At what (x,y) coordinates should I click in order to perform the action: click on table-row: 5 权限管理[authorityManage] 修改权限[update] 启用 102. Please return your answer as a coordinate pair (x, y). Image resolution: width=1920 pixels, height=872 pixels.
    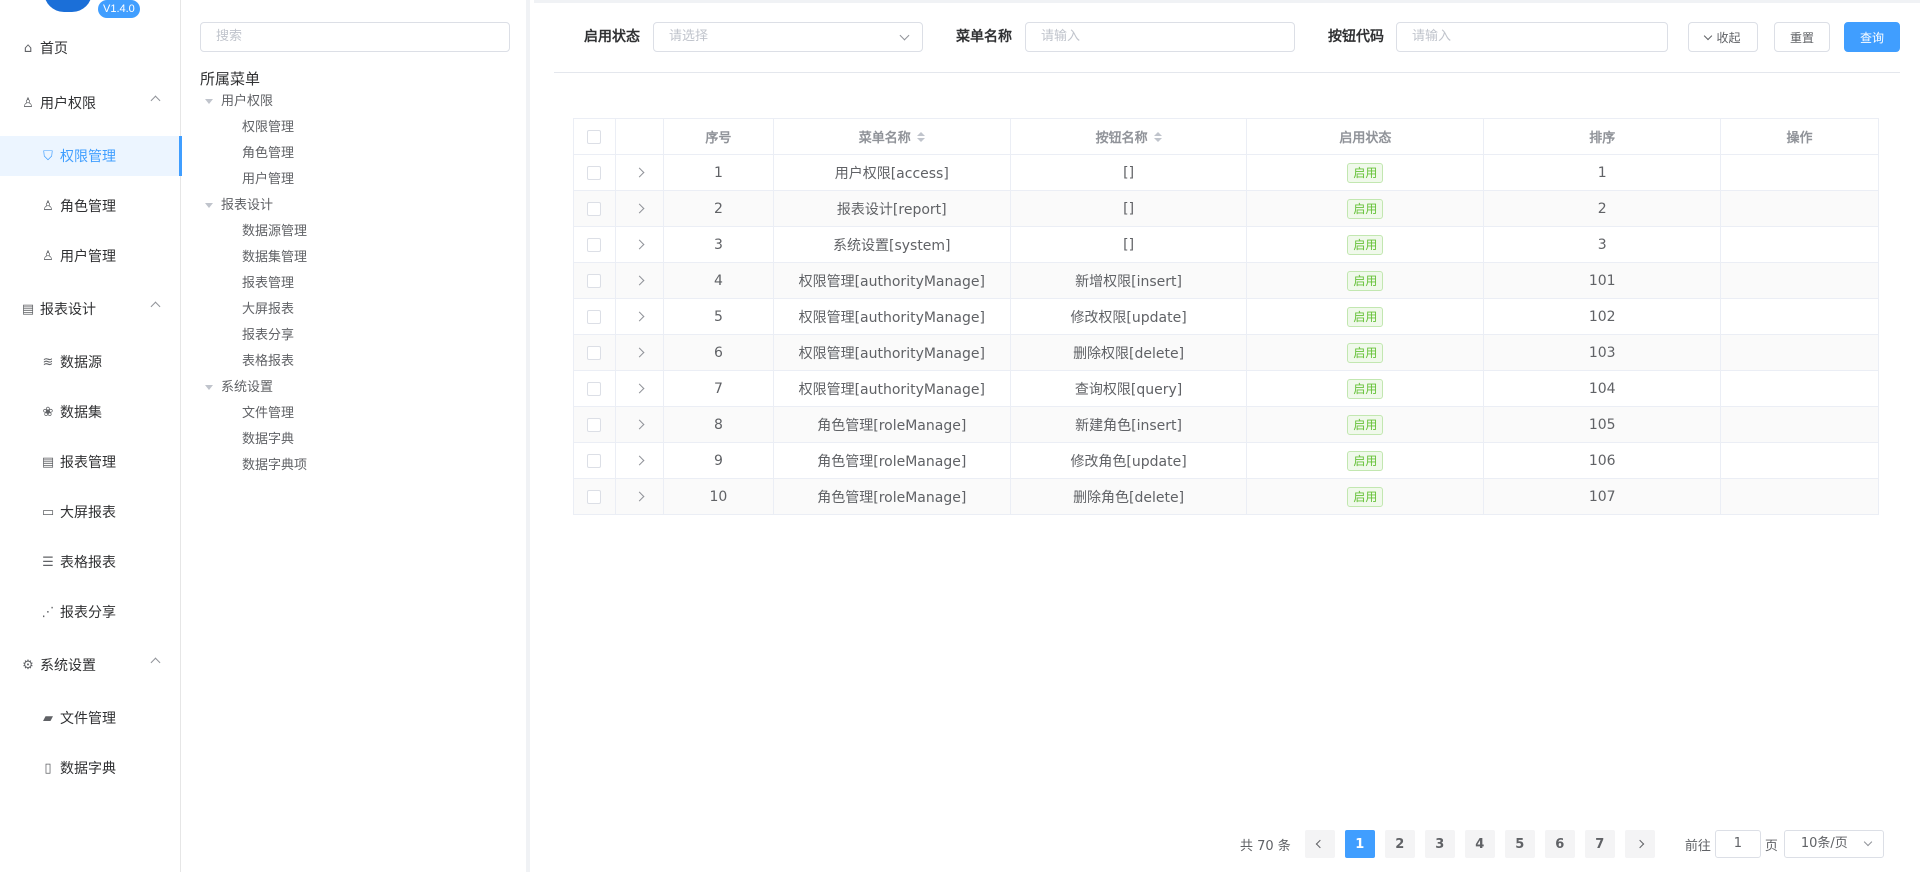
    Looking at the image, I should click on (1226, 317).